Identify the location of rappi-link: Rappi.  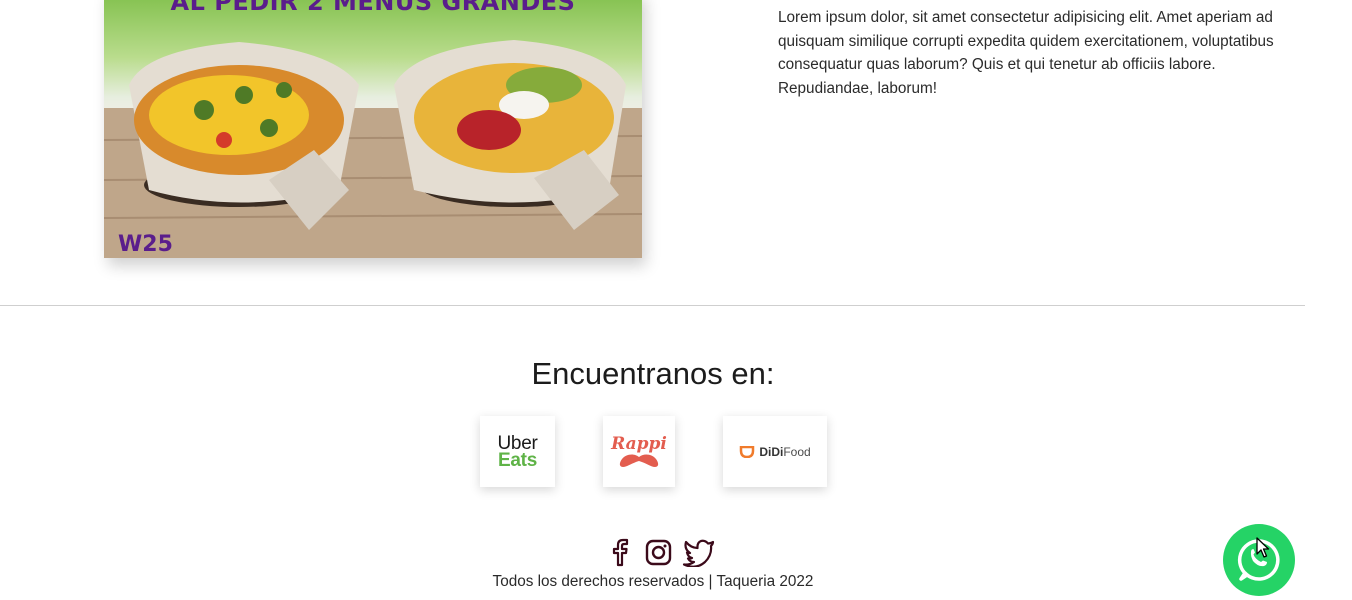
(639, 451).